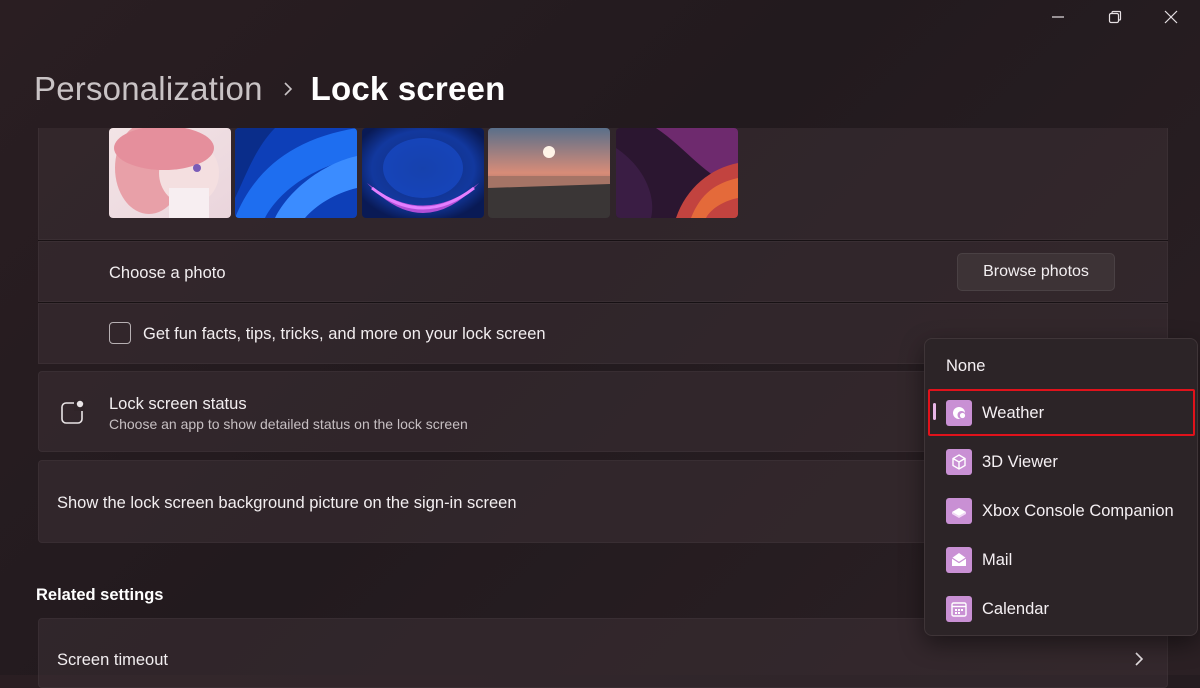 The width and height of the screenshot is (1200, 688). What do you see at coordinates (959, 511) in the screenshot?
I see `xbox-icon` at bounding box center [959, 511].